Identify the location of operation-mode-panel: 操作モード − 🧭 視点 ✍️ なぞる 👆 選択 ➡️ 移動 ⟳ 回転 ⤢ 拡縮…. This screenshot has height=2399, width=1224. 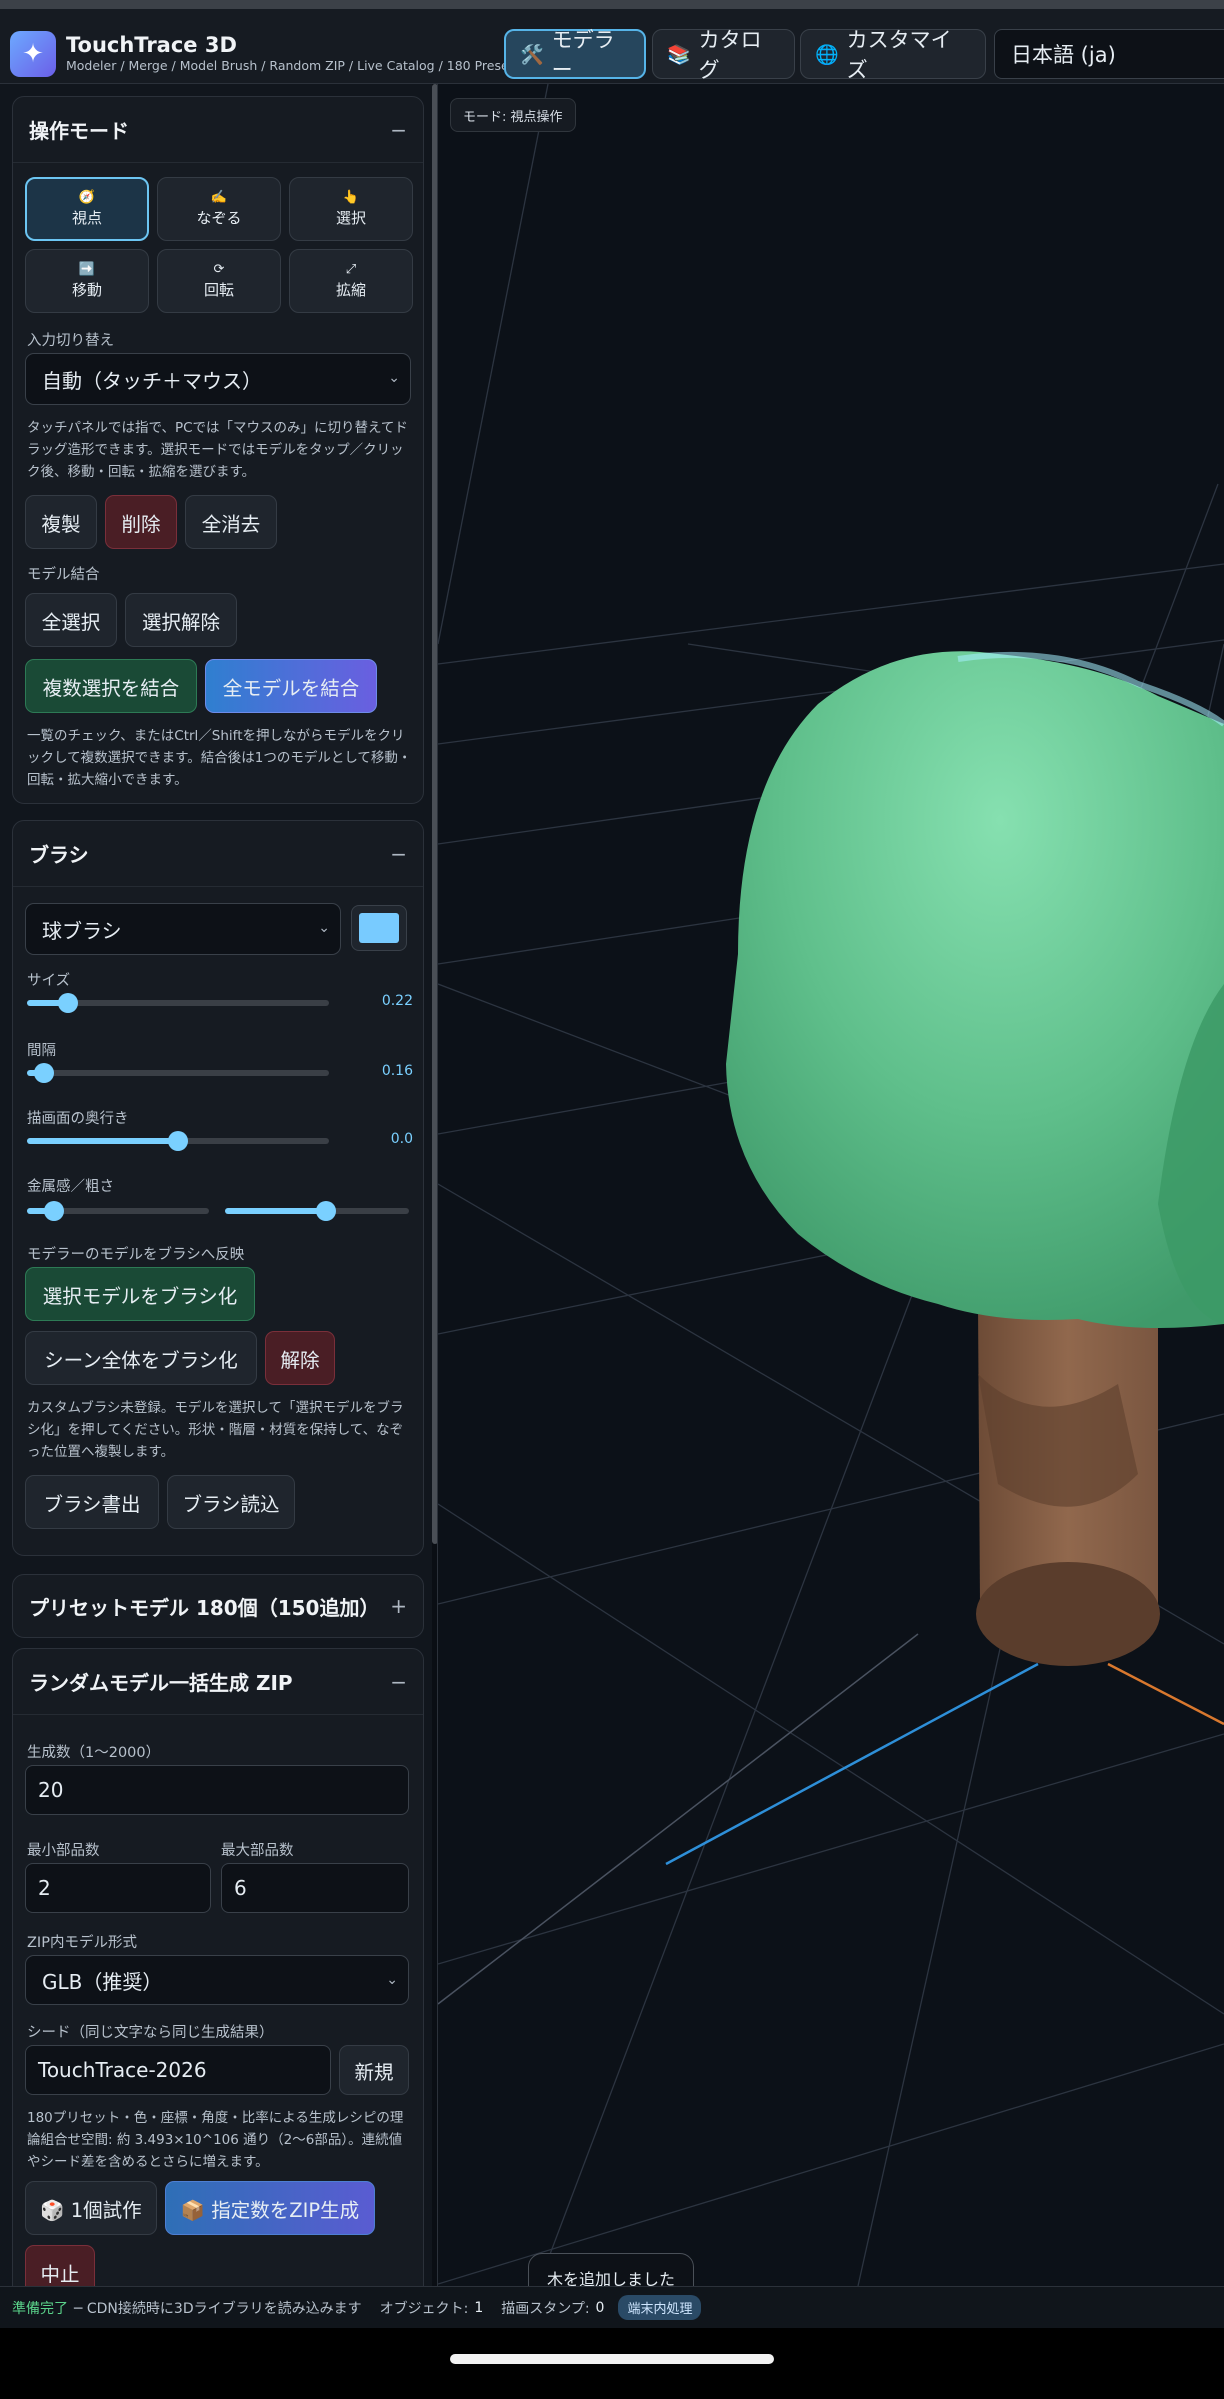
(218, 450).